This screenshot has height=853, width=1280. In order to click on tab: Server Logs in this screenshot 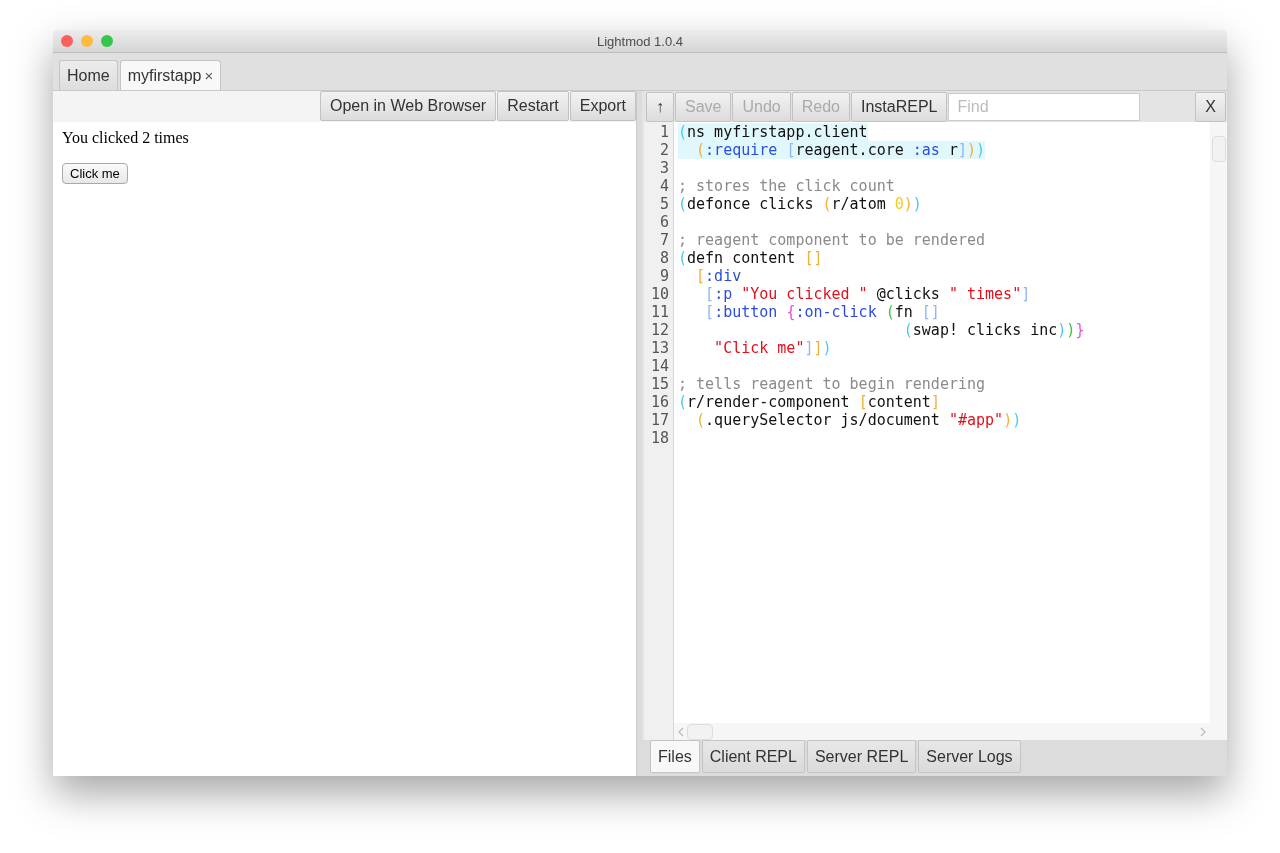, I will do `click(969, 756)`.